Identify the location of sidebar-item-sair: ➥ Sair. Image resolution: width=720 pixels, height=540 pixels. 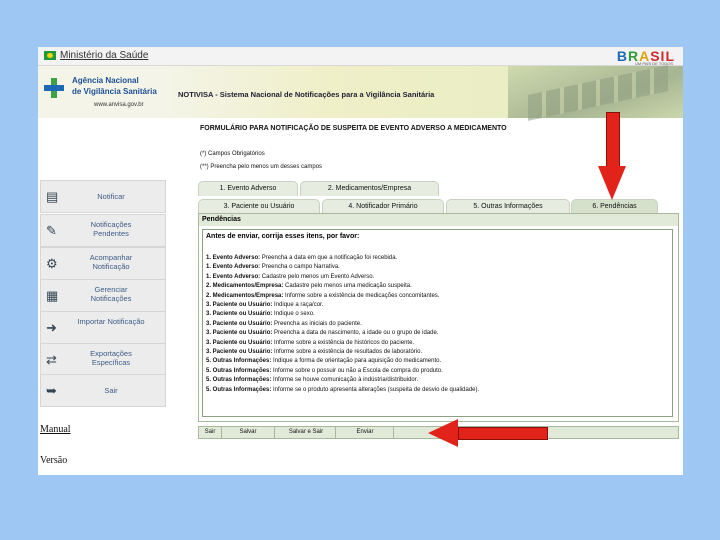
(103, 390).